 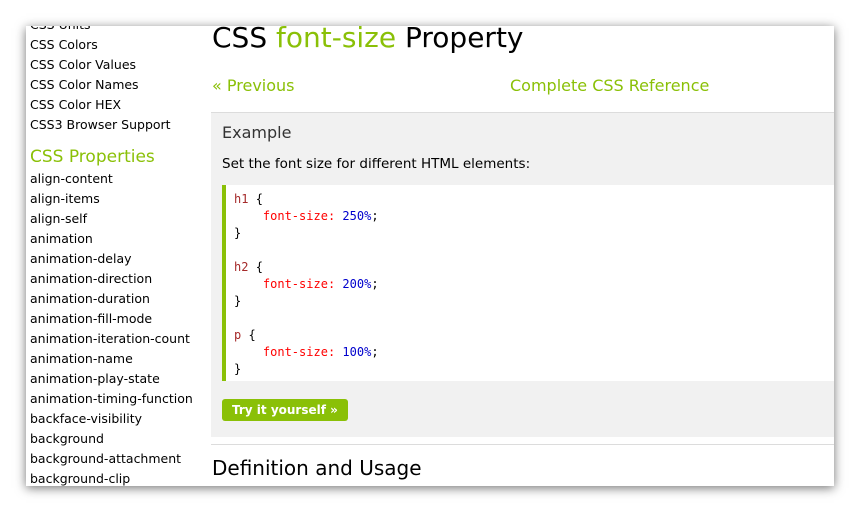 What do you see at coordinates (116, 45) in the screenshot?
I see `sidebar-link-css-colors: CSS Colors` at bounding box center [116, 45].